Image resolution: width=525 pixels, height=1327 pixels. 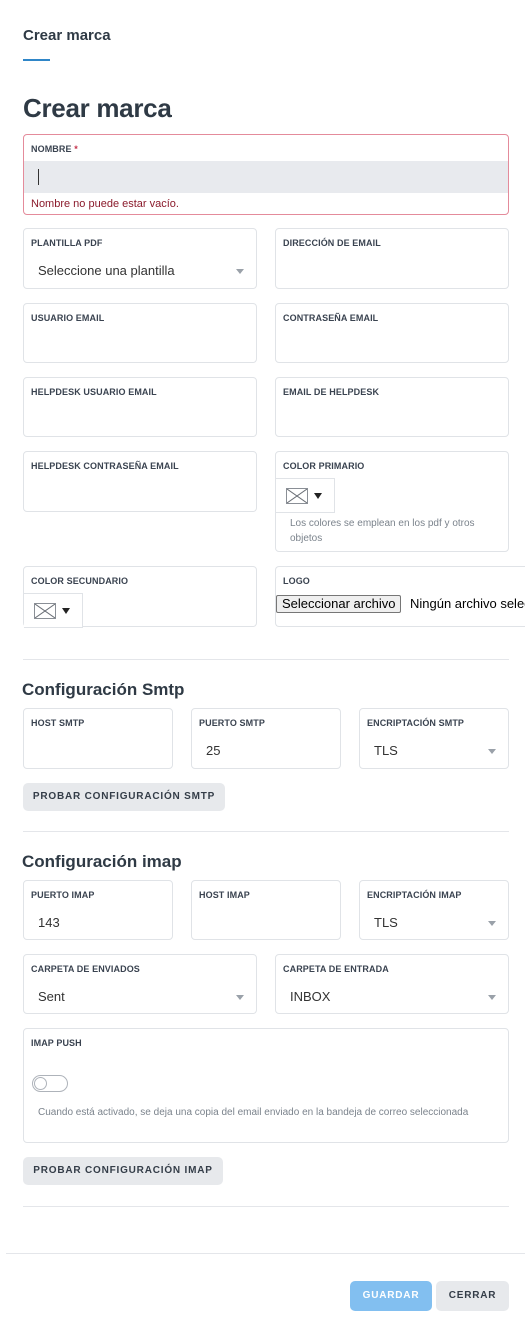 I want to click on helpdesk-usuario-email-label: HELPDESK USUARIO EMAIL, so click(x=94, y=392).